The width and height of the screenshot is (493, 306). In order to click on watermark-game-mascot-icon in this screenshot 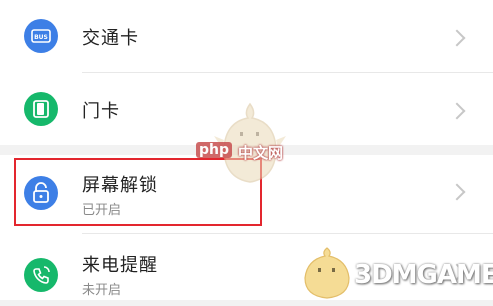, I will do `click(327, 273)`.